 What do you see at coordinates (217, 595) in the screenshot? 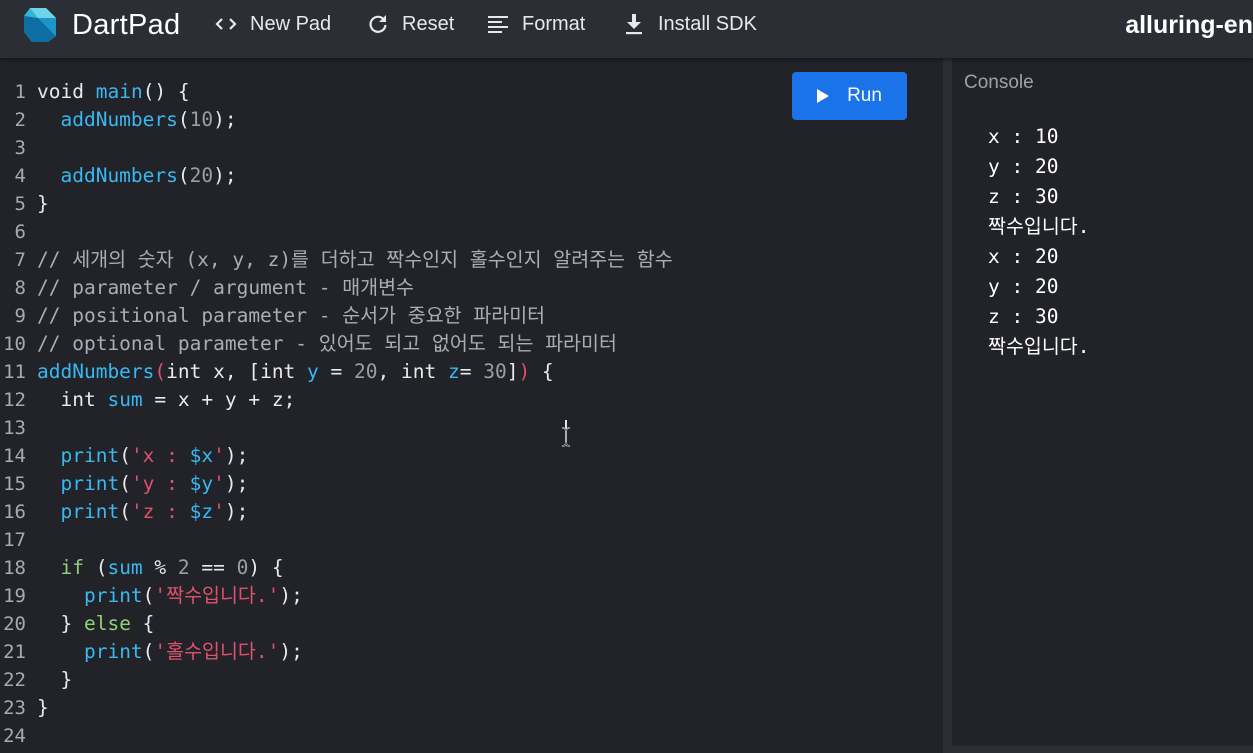
I see `code-token: '짝수입니다.'` at bounding box center [217, 595].